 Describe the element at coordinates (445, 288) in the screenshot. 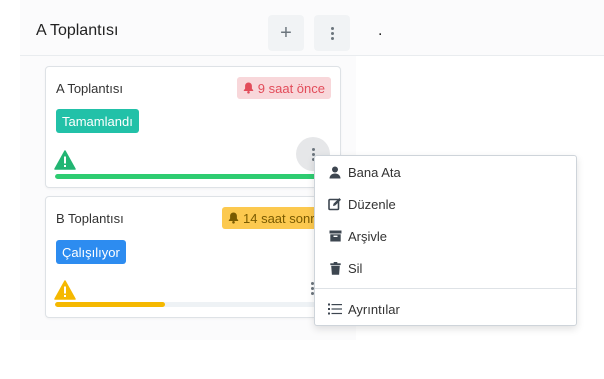

I see `menu-divider` at that location.